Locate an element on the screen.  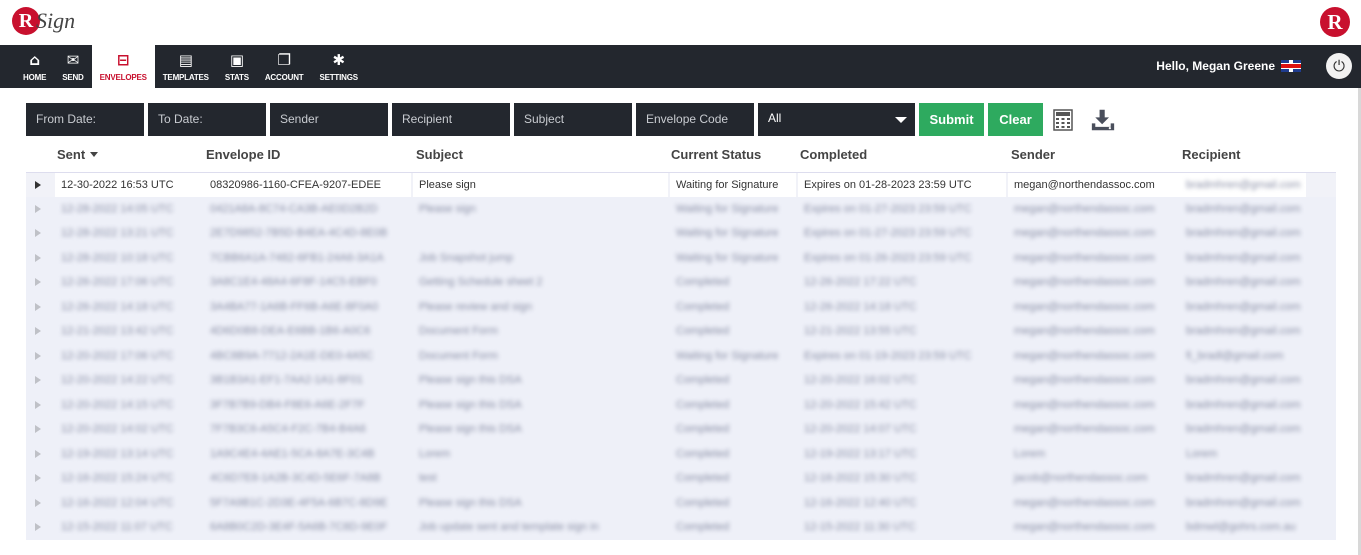
cell-envelope-id: 3A8C1E4-48A4-6F8F-14C5-EBF0 is located at coordinates (293, 282).